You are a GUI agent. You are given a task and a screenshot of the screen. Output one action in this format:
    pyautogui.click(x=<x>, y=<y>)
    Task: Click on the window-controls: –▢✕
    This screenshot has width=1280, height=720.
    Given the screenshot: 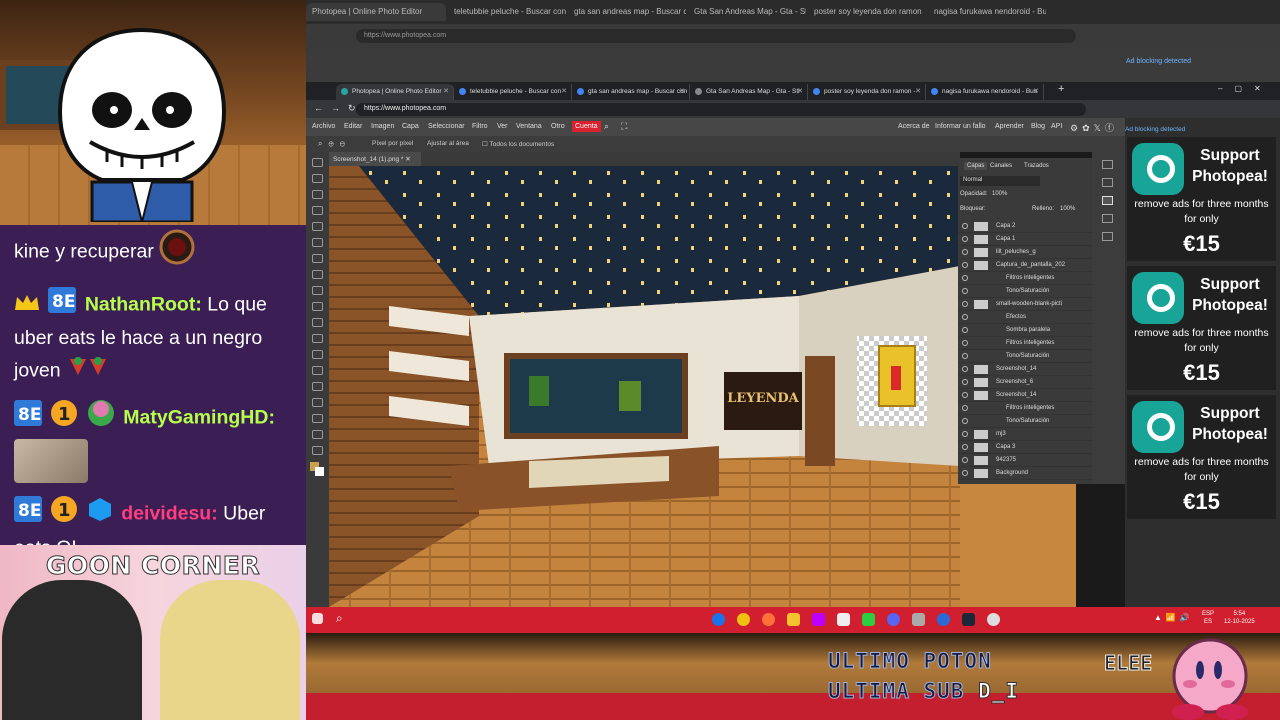 What is the action you would take?
    pyautogui.click(x=1245, y=88)
    